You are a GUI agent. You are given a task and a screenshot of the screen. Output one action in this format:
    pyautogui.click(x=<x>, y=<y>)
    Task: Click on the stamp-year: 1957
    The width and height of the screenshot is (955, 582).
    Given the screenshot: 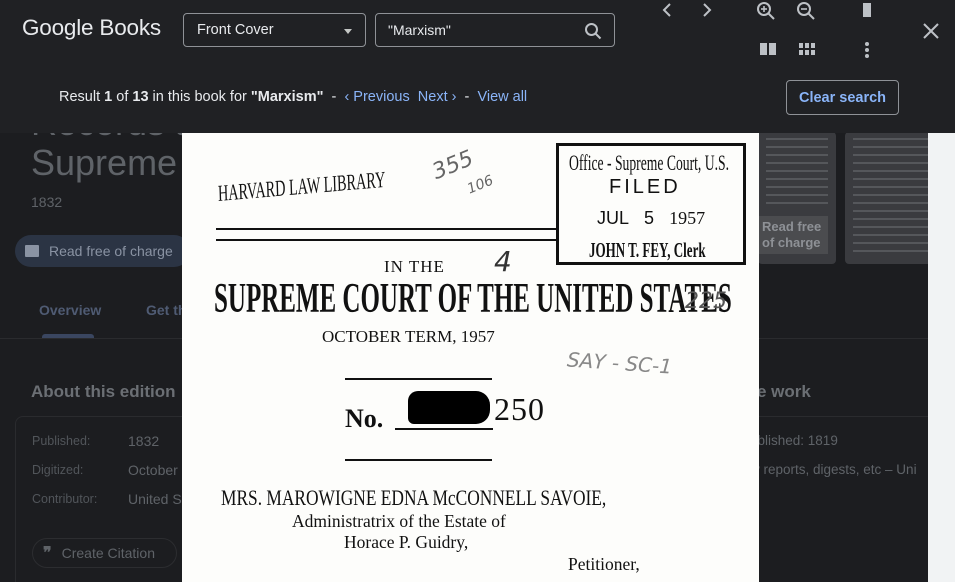 What is the action you would take?
    pyautogui.click(x=687, y=218)
    